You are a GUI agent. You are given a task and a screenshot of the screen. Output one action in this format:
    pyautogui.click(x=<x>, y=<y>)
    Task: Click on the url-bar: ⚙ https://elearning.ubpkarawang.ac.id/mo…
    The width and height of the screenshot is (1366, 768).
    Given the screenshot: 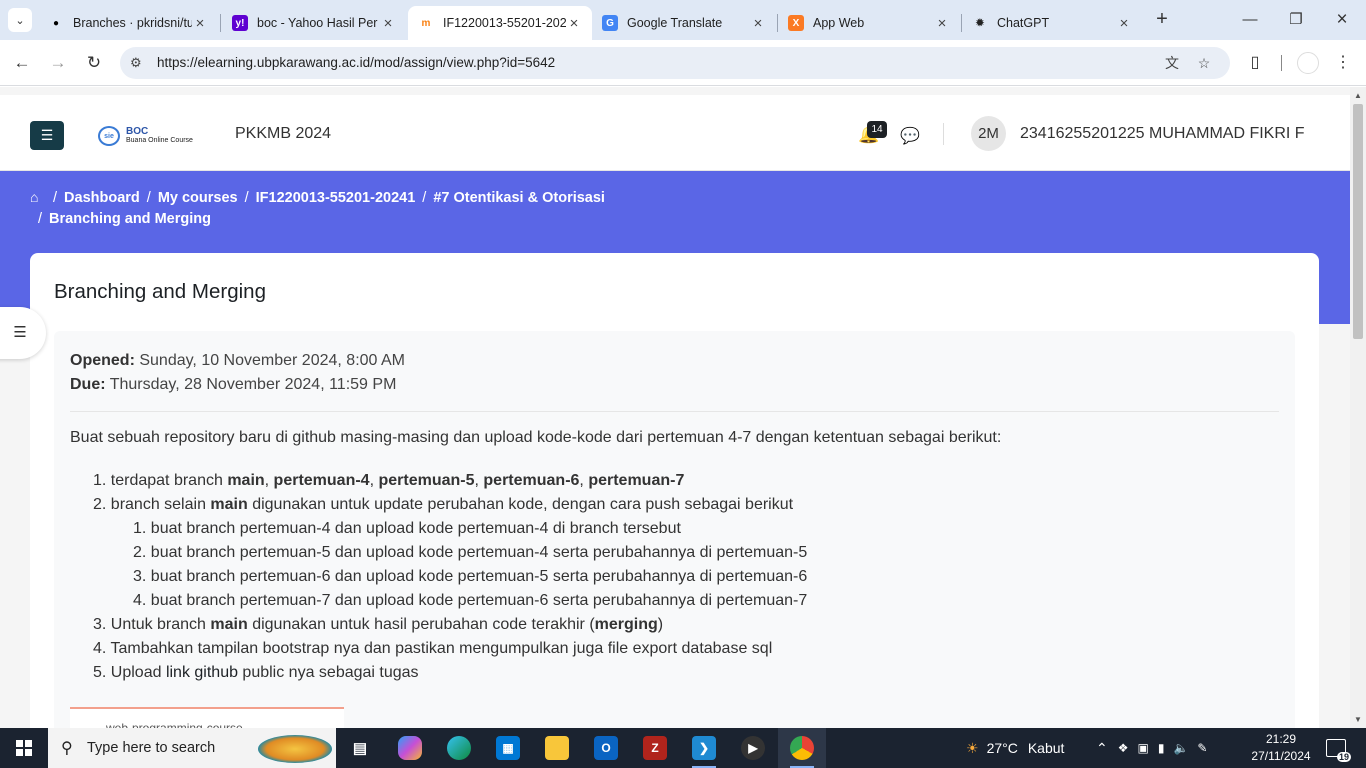 What is the action you would take?
    pyautogui.click(x=675, y=63)
    